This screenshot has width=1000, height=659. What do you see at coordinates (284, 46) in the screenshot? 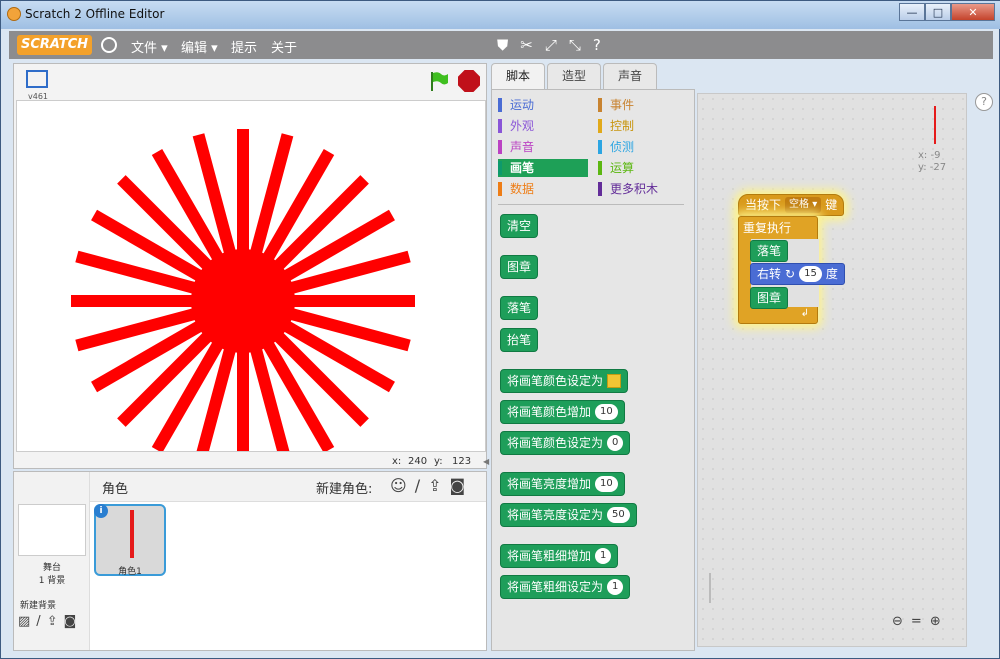
I see `menu-about: 关于` at bounding box center [284, 46].